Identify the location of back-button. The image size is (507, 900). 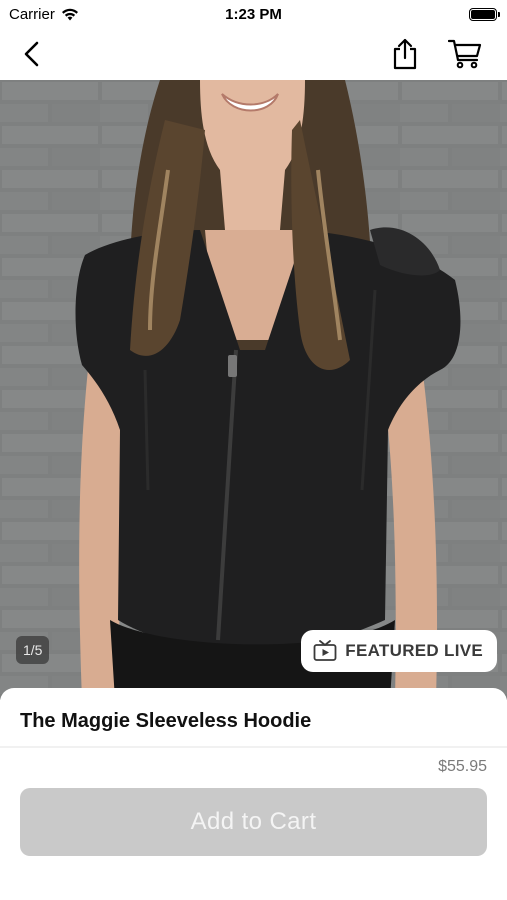
(32, 54).